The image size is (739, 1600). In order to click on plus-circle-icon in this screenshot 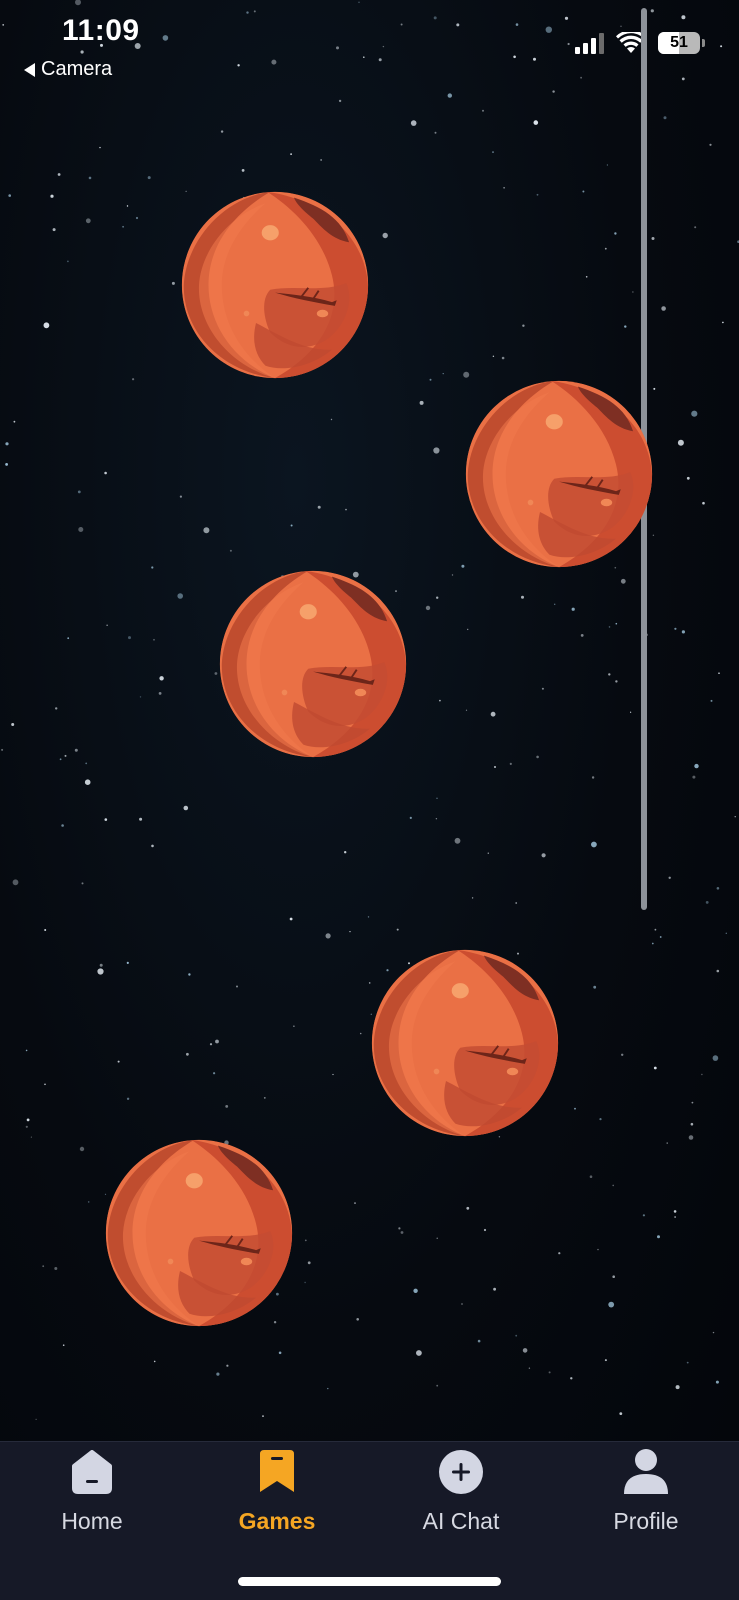, I will do `click(461, 1472)`.